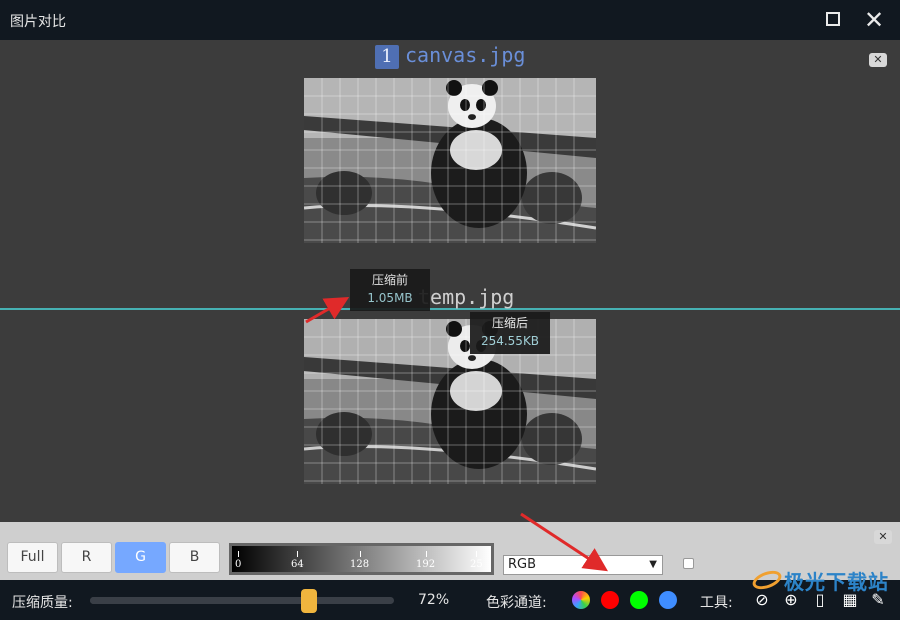  I want to click on after-size-tooltip: 压缩后 254.55KB, so click(510, 333).